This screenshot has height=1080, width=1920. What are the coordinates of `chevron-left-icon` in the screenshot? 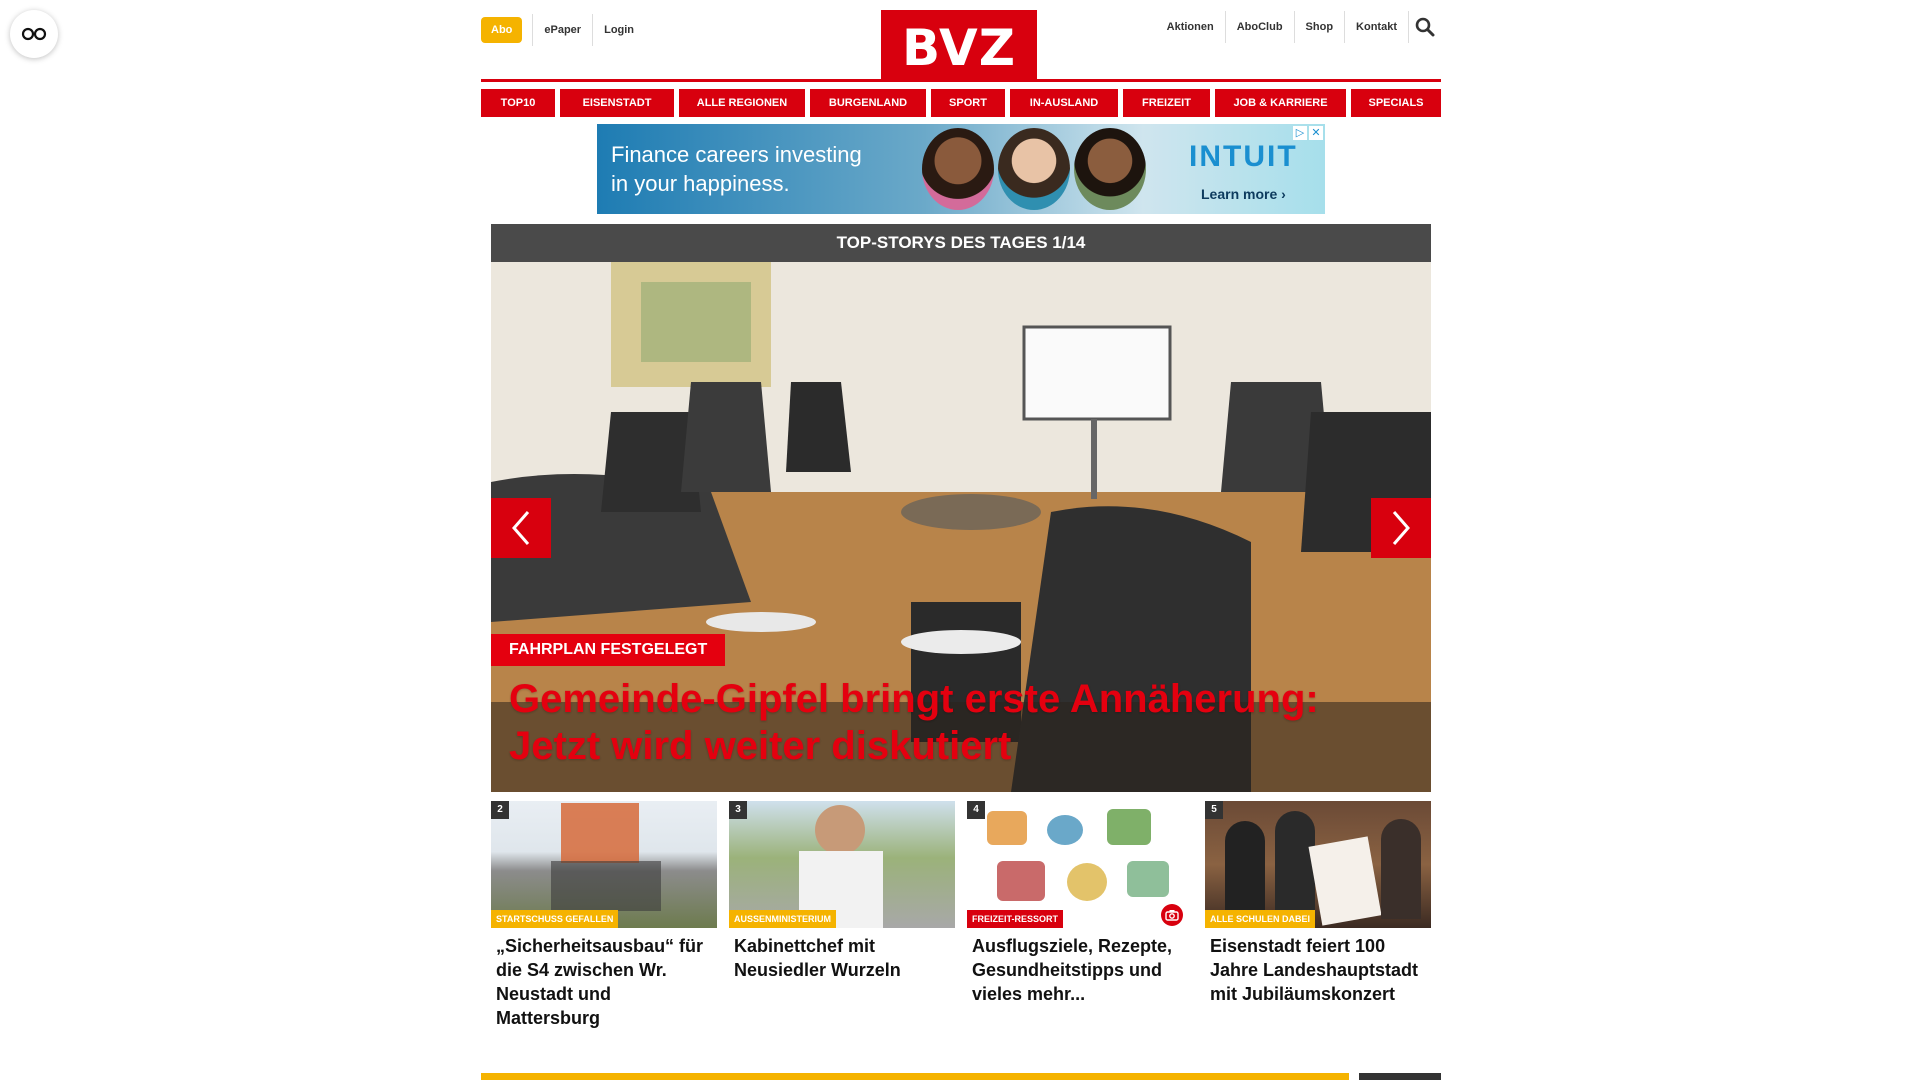 It's located at (521, 528).